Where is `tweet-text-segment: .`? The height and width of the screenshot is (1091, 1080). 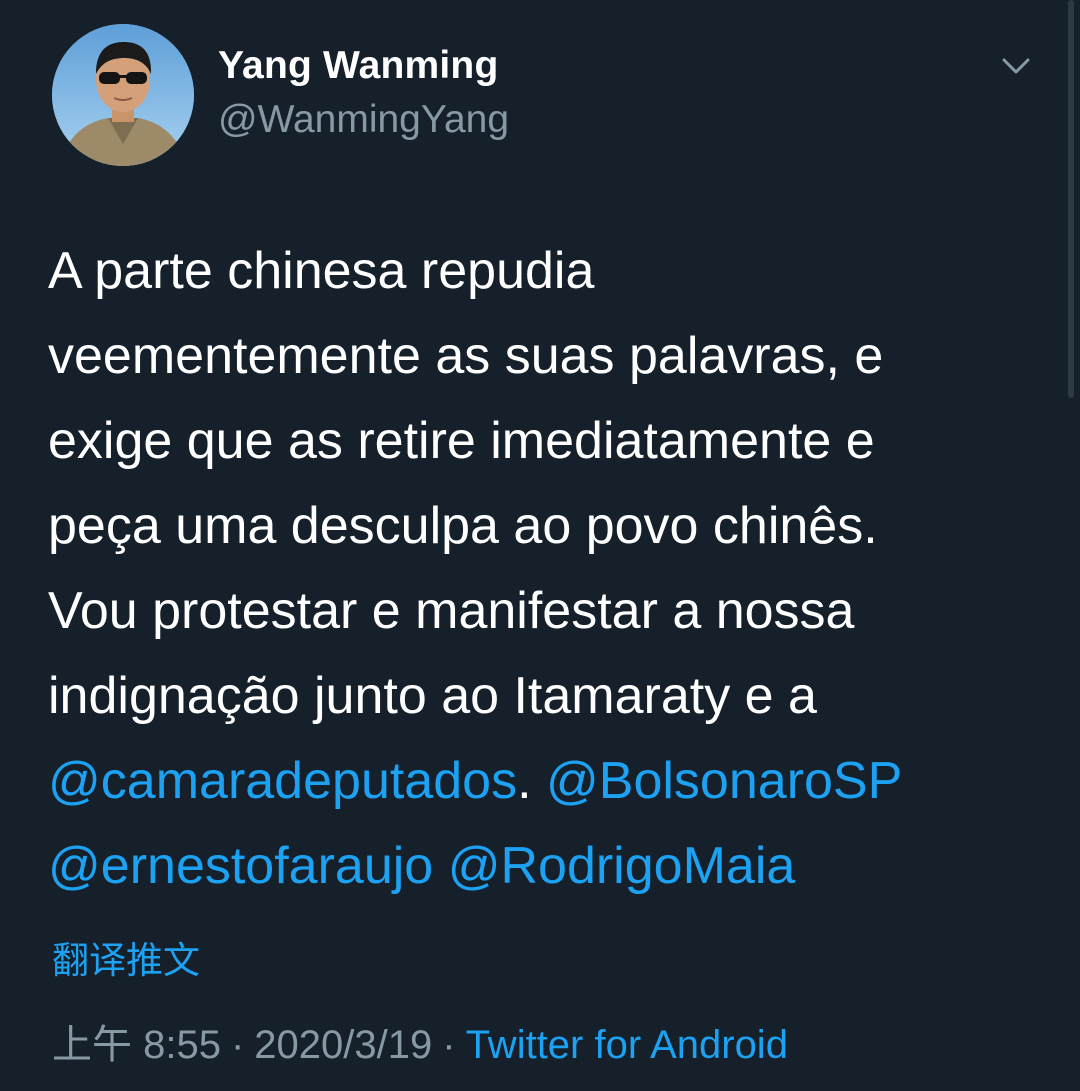
tweet-text-segment: . is located at coordinates (531, 781).